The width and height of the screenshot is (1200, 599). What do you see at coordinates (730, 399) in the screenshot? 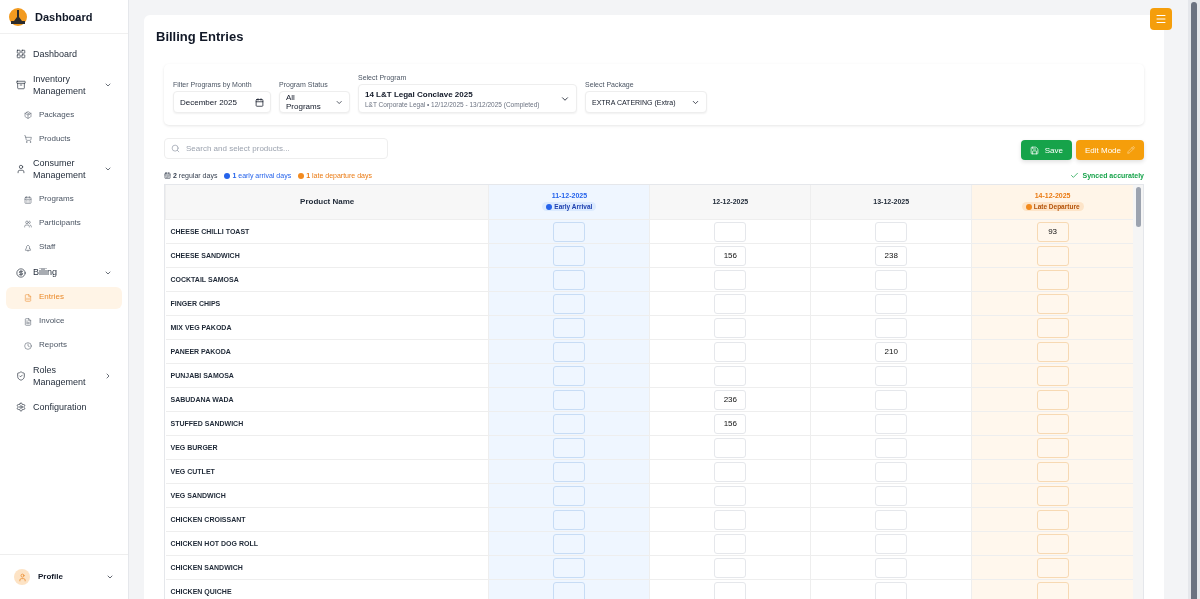
I see `quantity-input: 236` at bounding box center [730, 399].